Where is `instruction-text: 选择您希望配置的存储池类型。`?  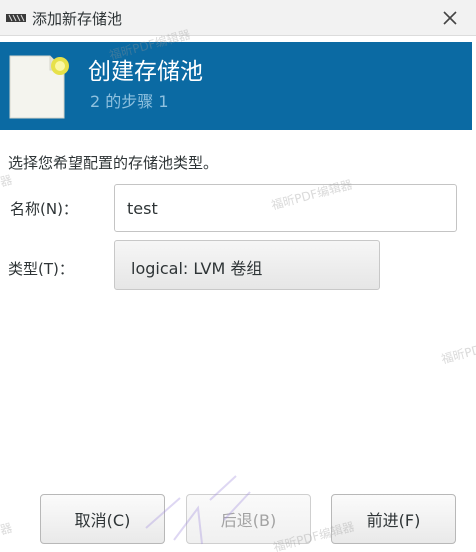 instruction-text: 选择您希望配置的存储池类型。 is located at coordinates (113, 163).